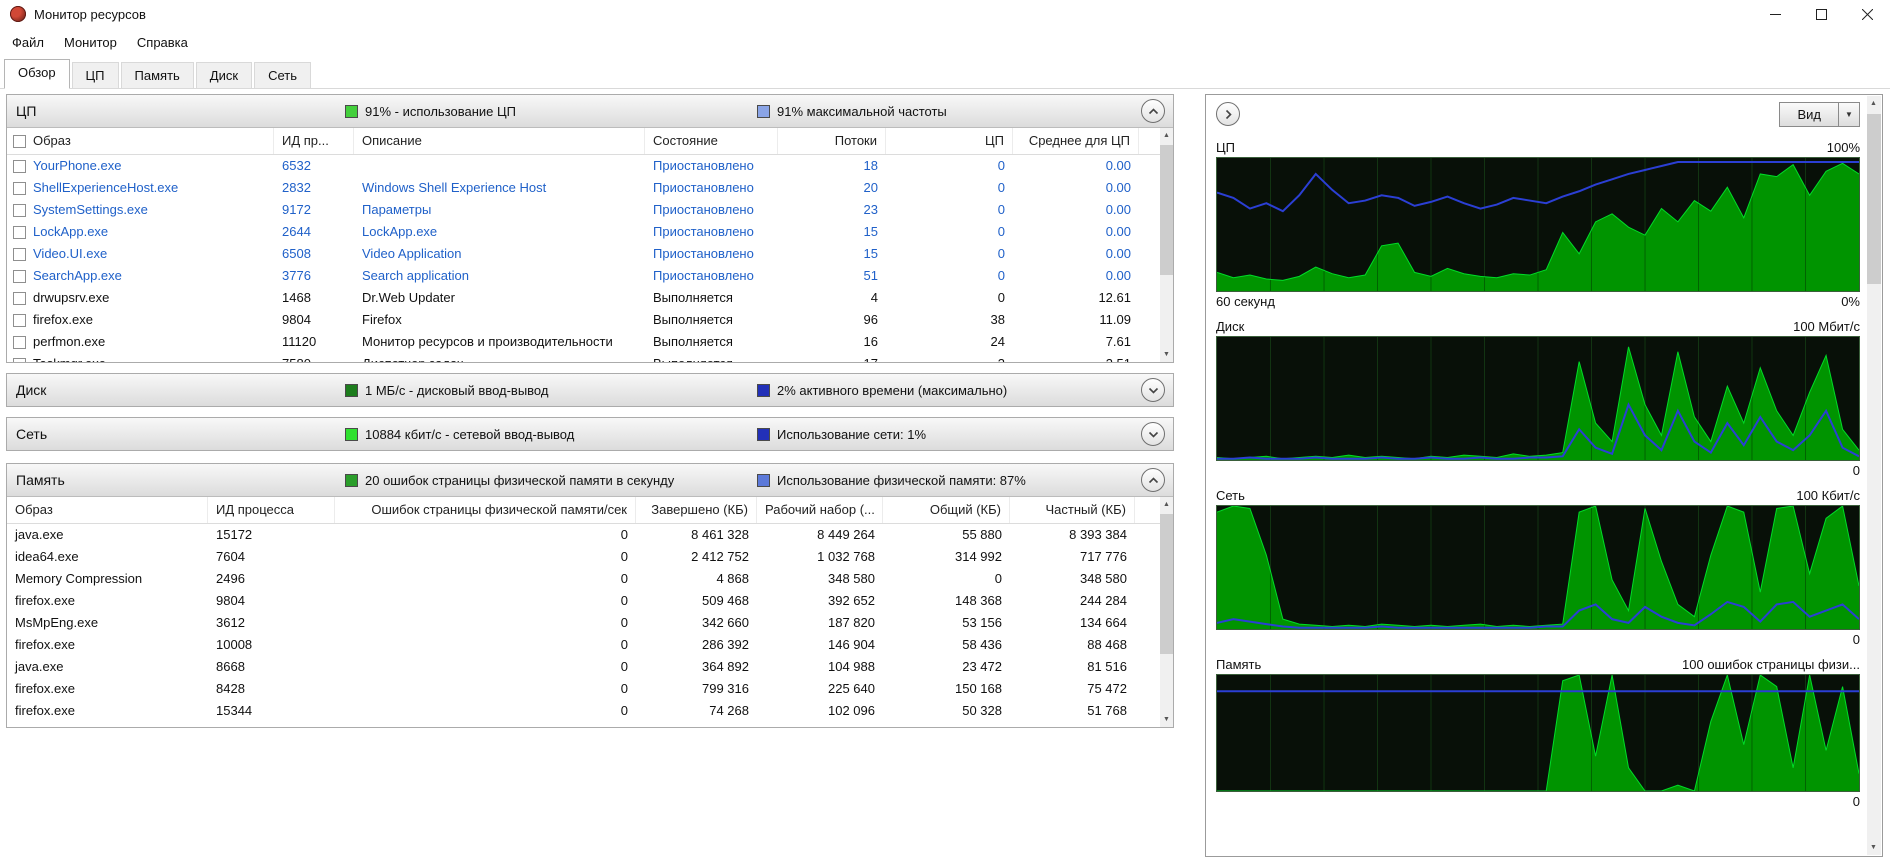 The image size is (1890, 865). Describe the element at coordinates (949, 141) in the screenshot. I see `cpu-col-cpu: ЦП` at that location.